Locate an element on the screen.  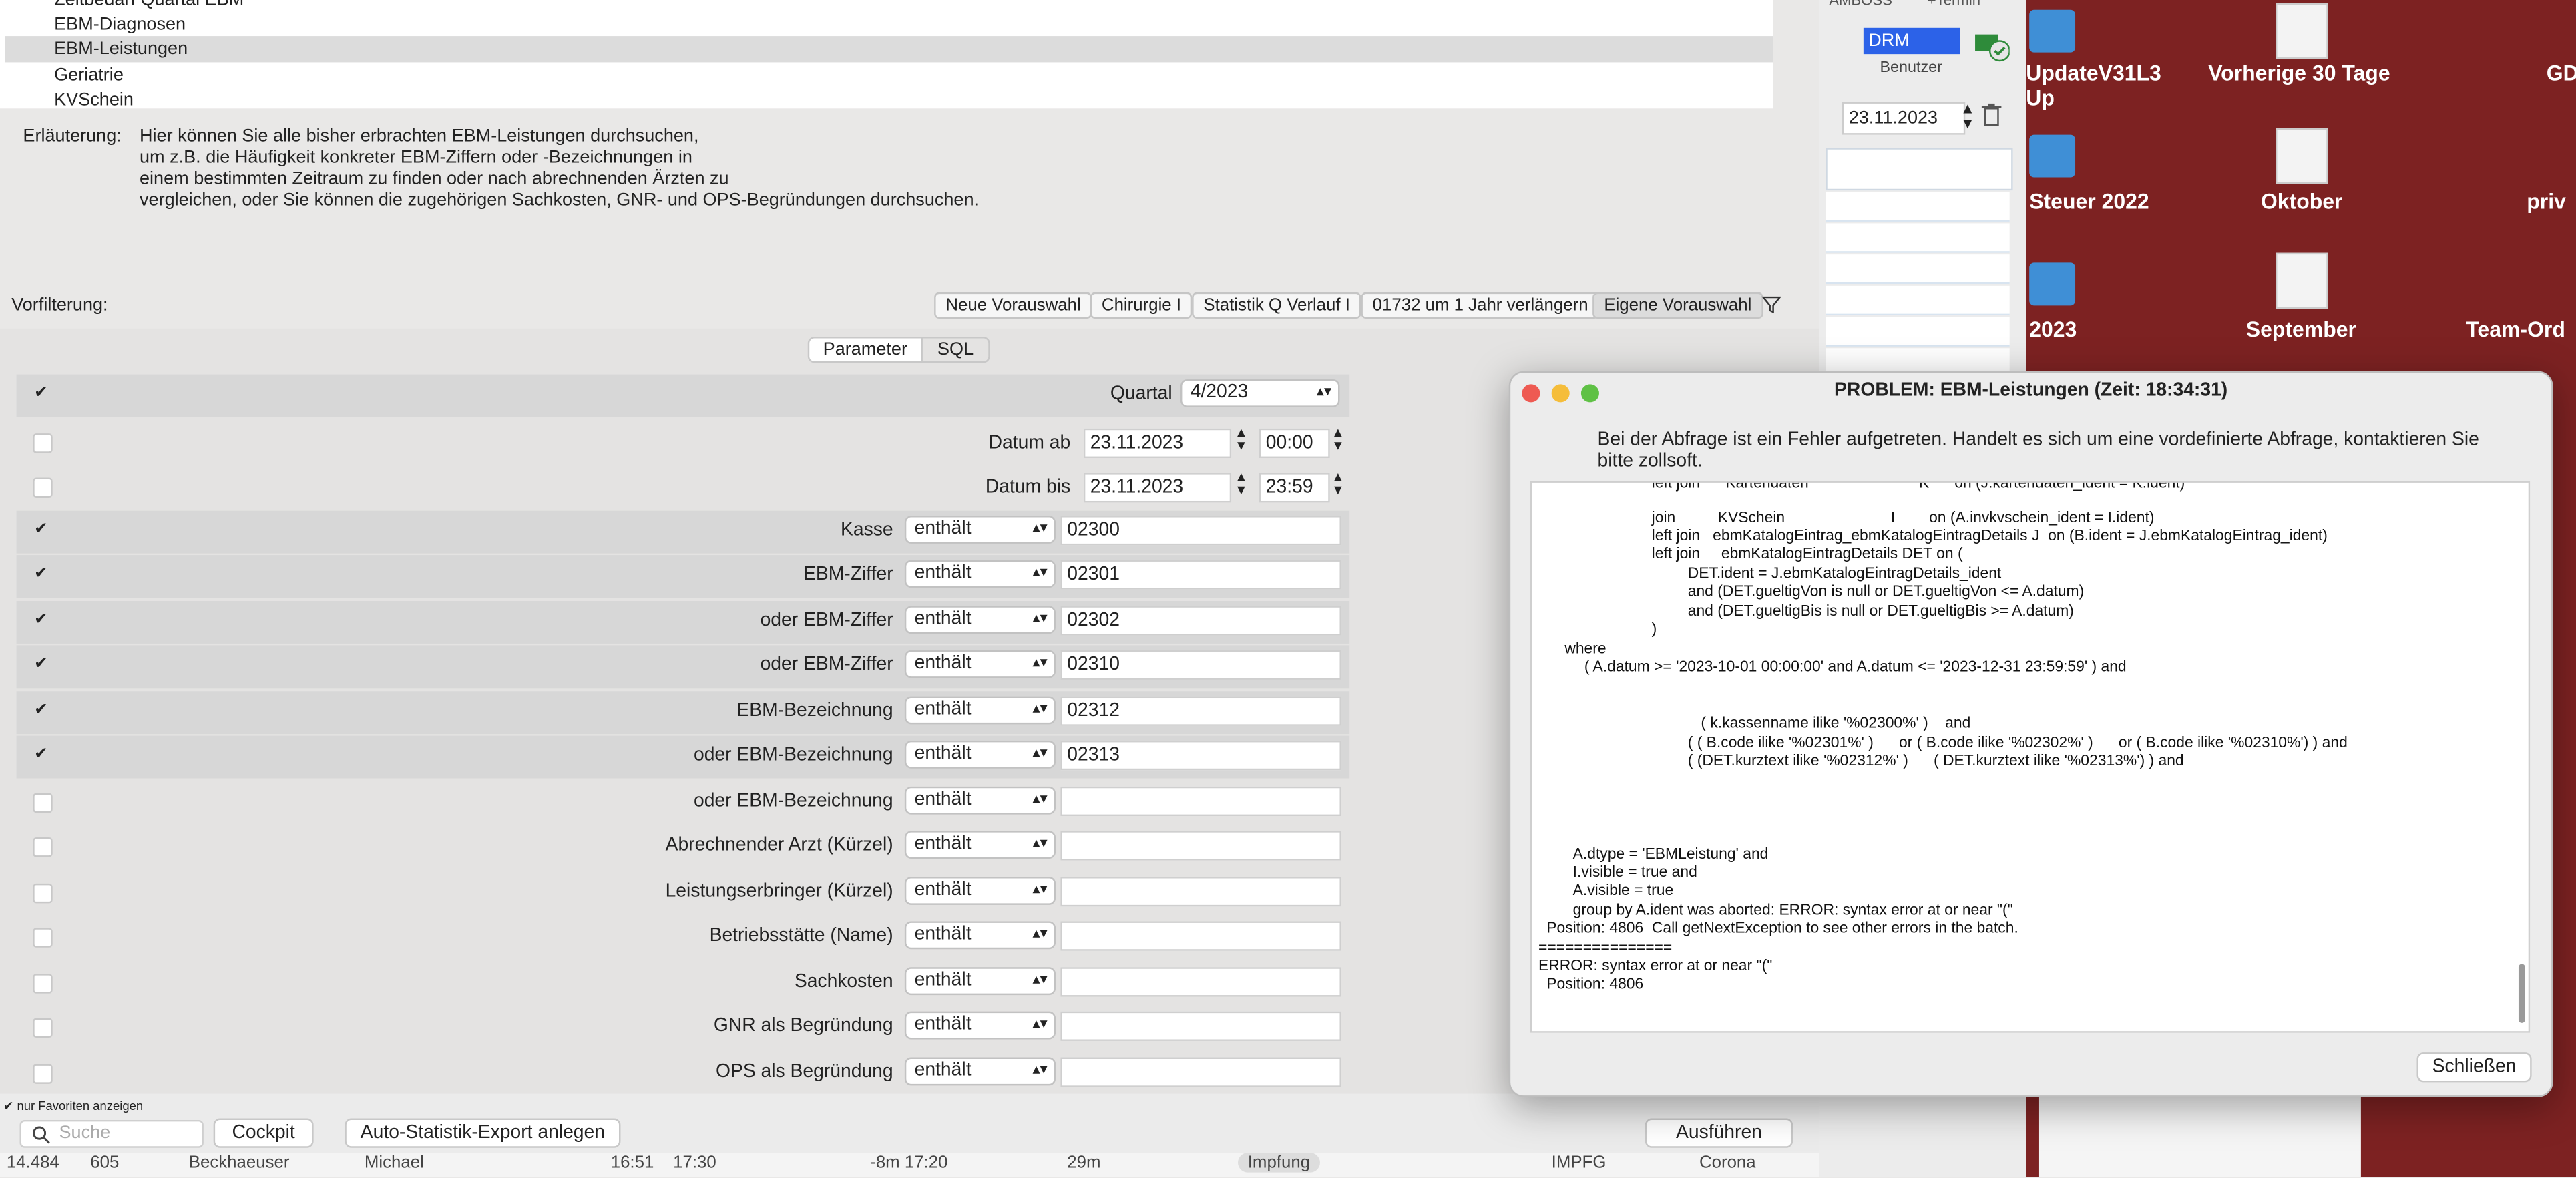
prefilter-button: 01732 um 1 Jahr verlängern is located at coordinates (1480, 305).